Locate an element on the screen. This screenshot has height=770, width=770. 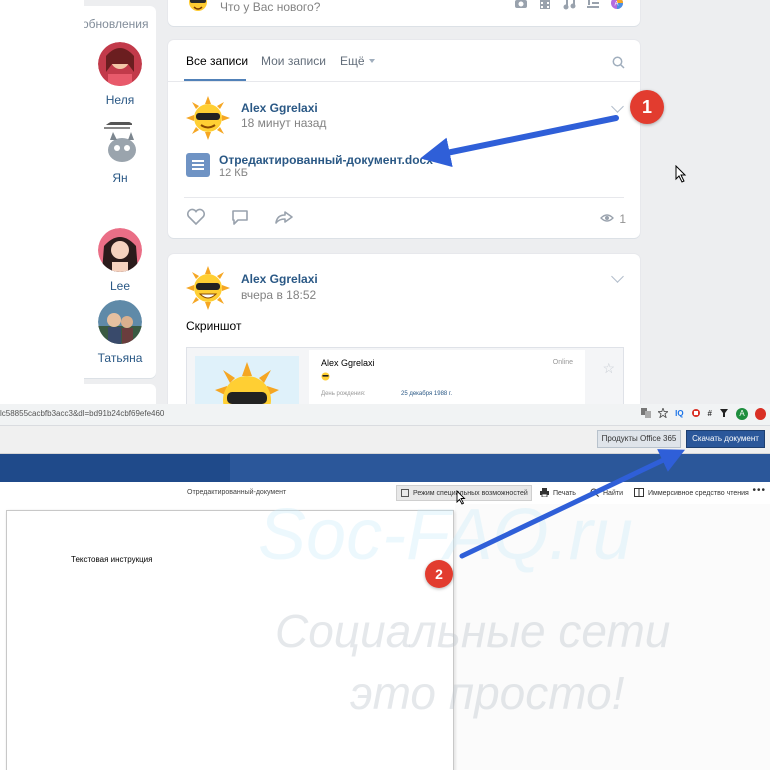
iq-extension-icon: IQ is located at coordinates (679, 414).